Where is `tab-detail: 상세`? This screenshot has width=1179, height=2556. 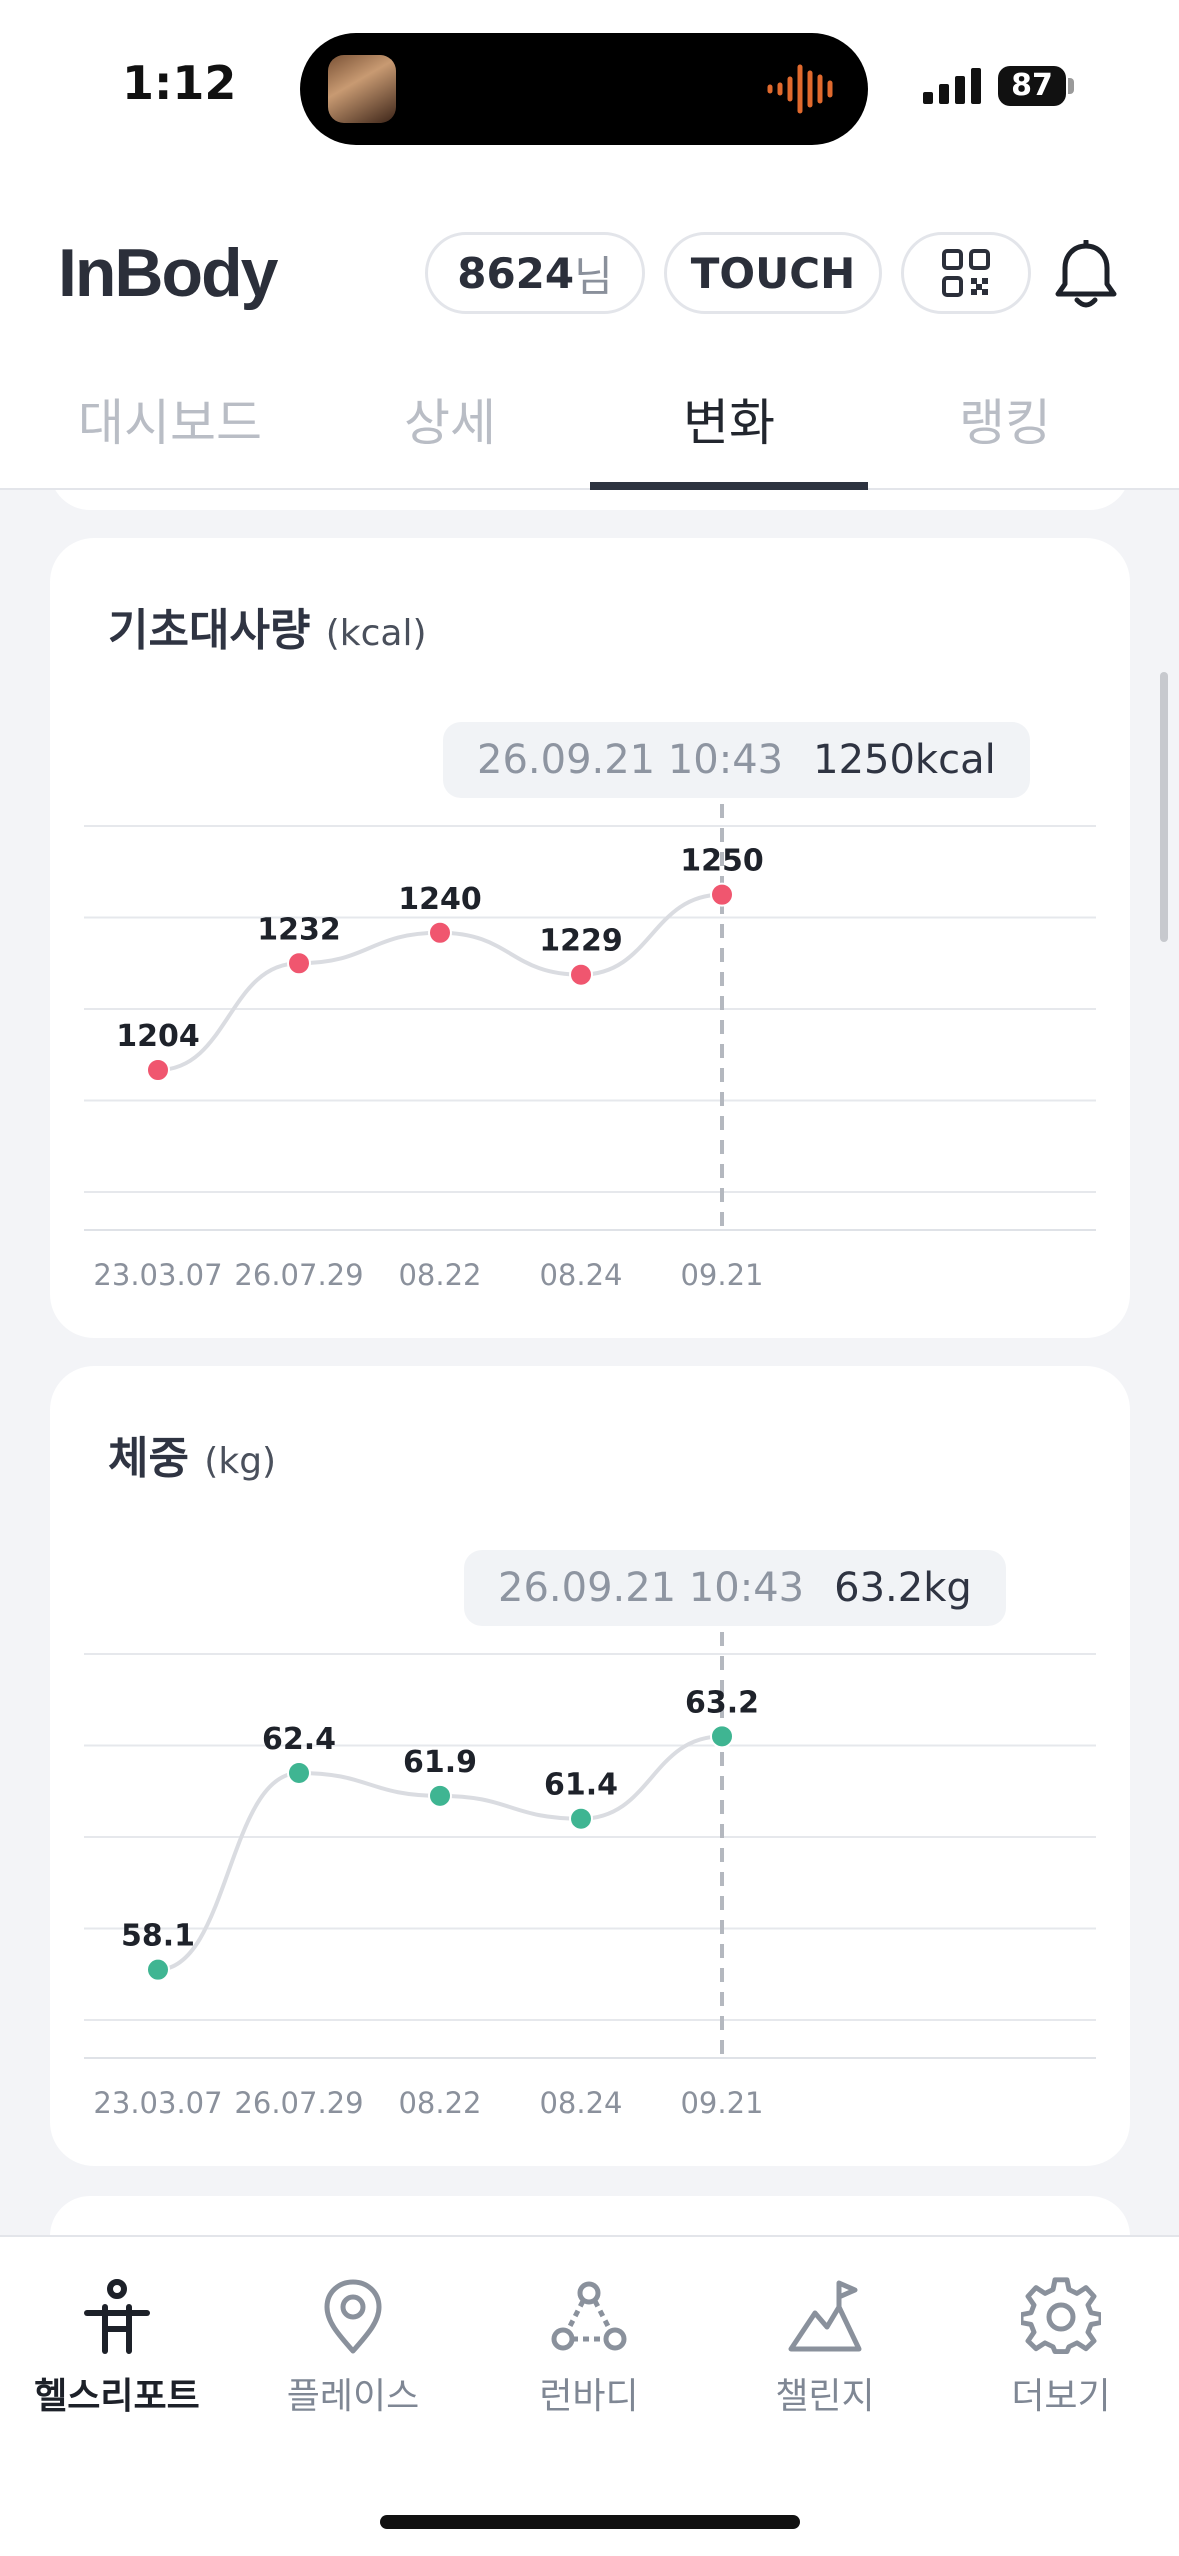 tab-detail: 상세 is located at coordinates (450, 434).